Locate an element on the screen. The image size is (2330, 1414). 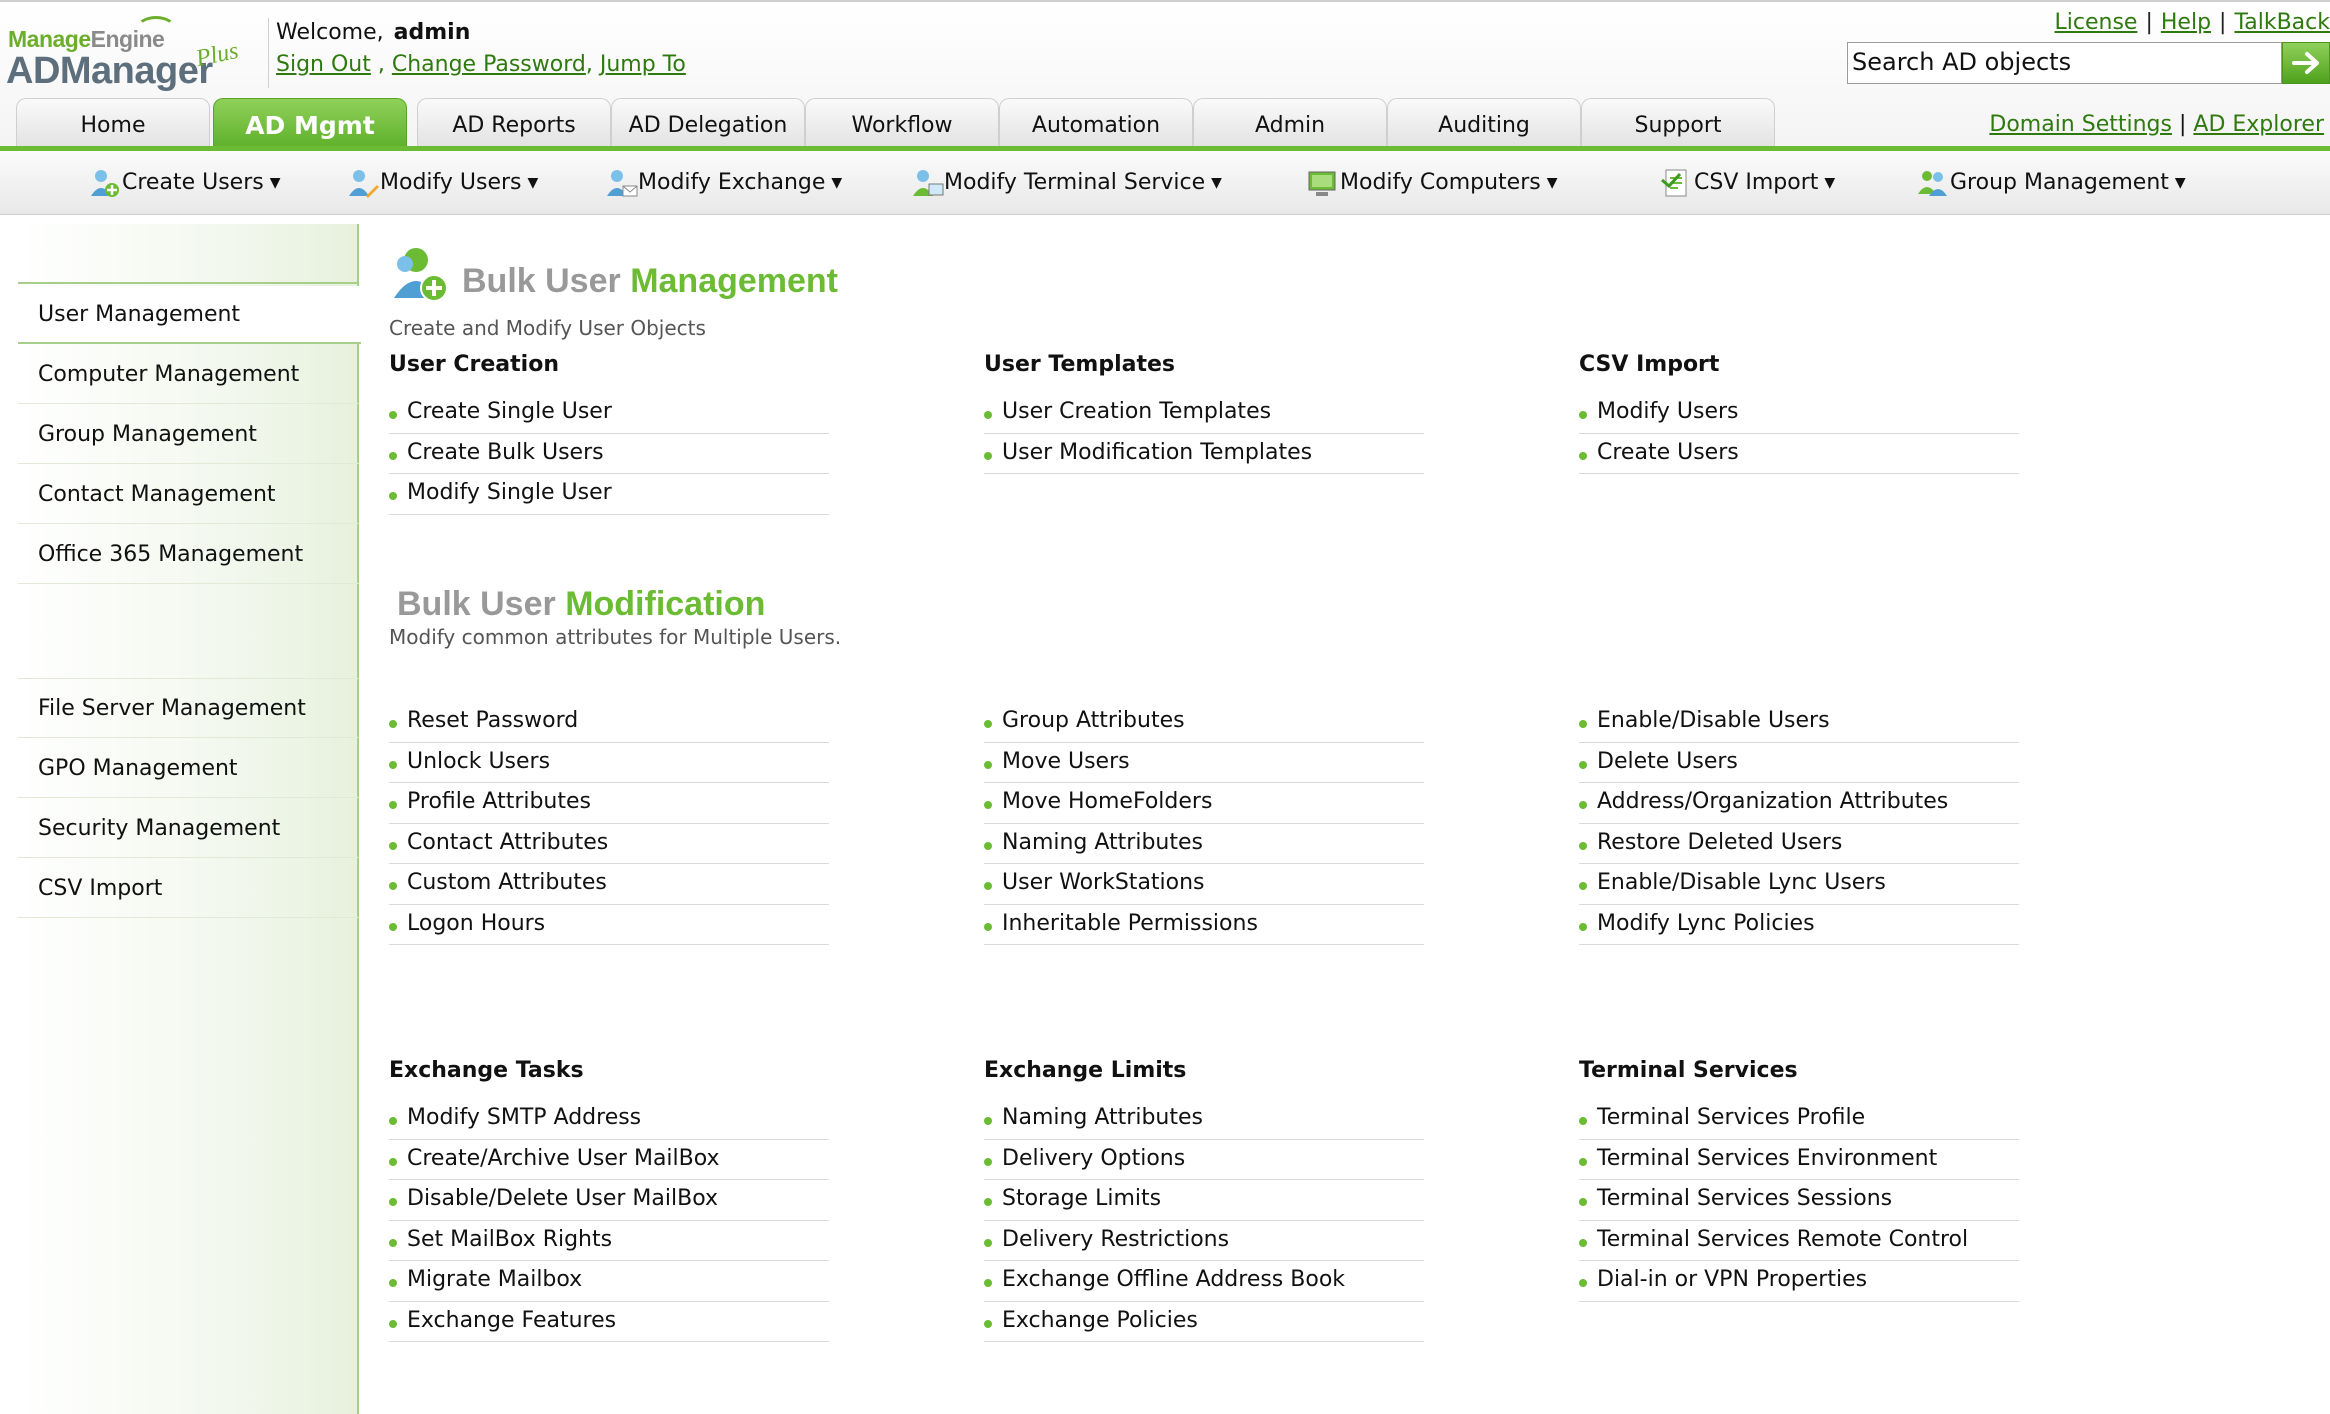
list-item: Unlock Users is located at coordinates (609, 763).